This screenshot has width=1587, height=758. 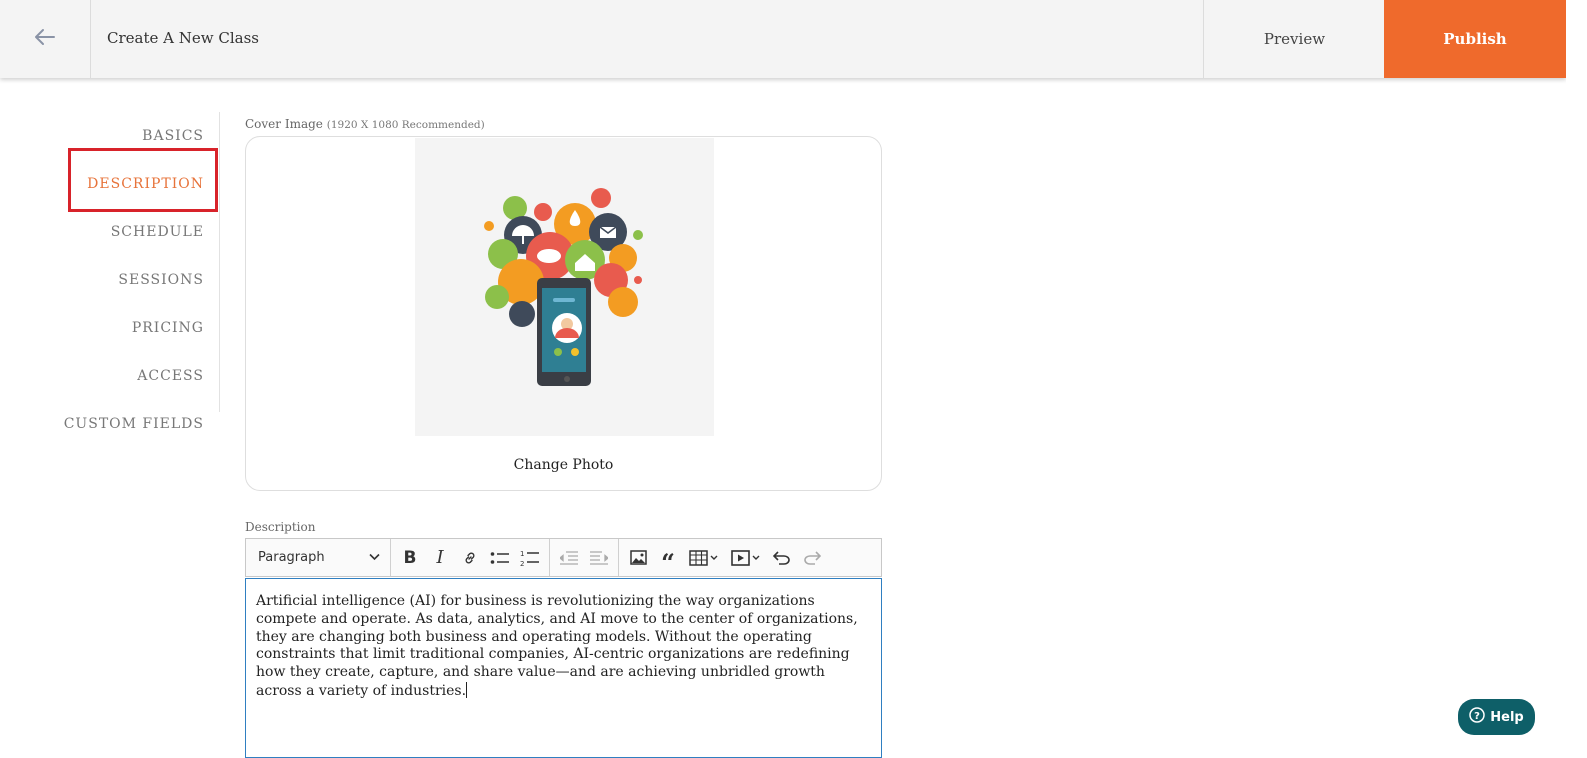 I want to click on media-icon, so click(x=746, y=558).